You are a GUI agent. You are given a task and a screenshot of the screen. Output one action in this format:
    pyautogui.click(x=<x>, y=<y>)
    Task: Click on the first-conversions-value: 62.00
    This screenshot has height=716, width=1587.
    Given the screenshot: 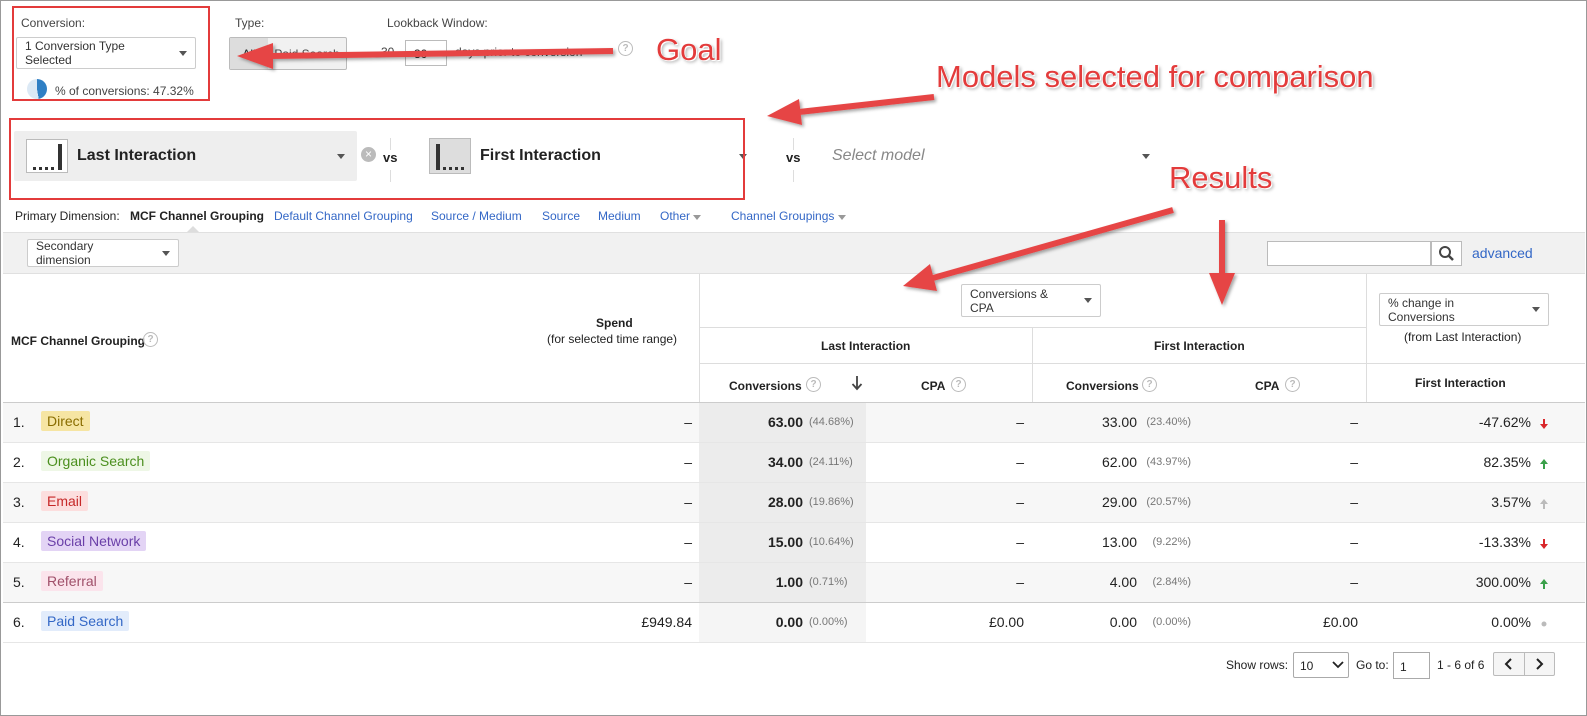 What is the action you would take?
    pyautogui.click(x=1119, y=462)
    